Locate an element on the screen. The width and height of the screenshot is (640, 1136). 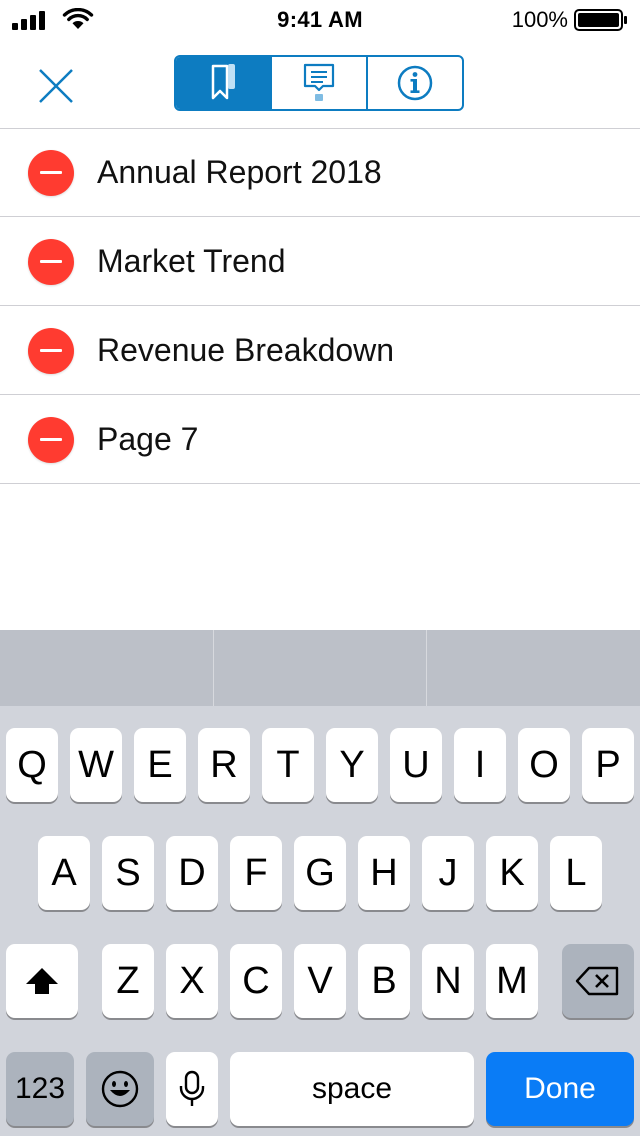
tab-annotations is located at coordinates (318, 83).